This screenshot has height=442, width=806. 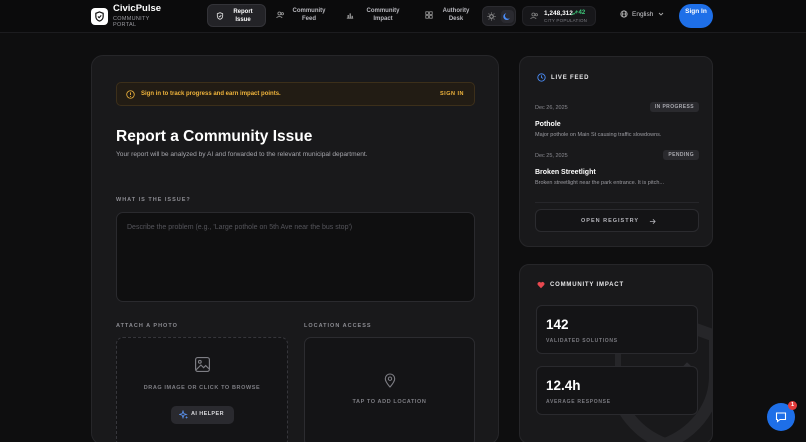 What do you see at coordinates (389, 402) in the screenshot?
I see `location-hint: TAP TO ADD LOCATION` at bounding box center [389, 402].